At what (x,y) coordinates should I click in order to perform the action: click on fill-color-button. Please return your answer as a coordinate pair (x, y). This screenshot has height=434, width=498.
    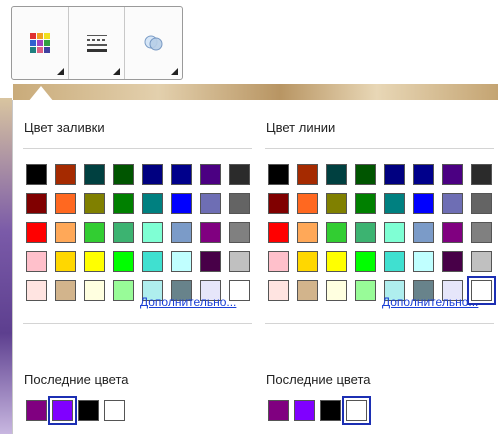
    Looking at the image, I should click on (40, 43).